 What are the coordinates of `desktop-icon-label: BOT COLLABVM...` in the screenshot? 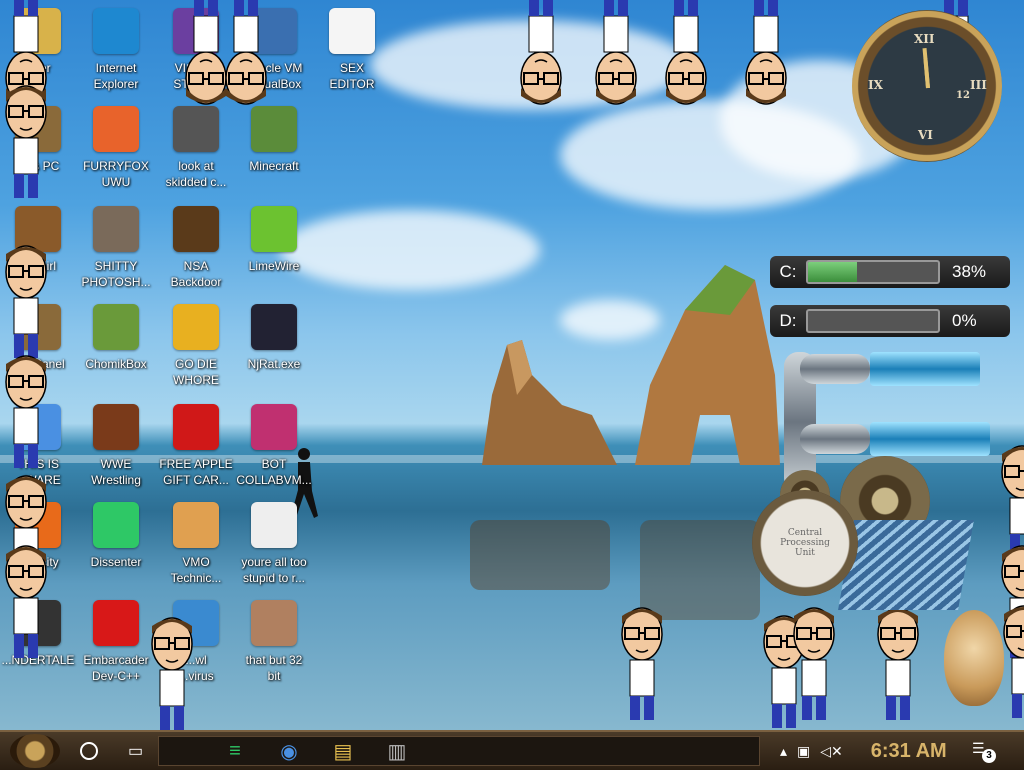 It's located at (274, 472).